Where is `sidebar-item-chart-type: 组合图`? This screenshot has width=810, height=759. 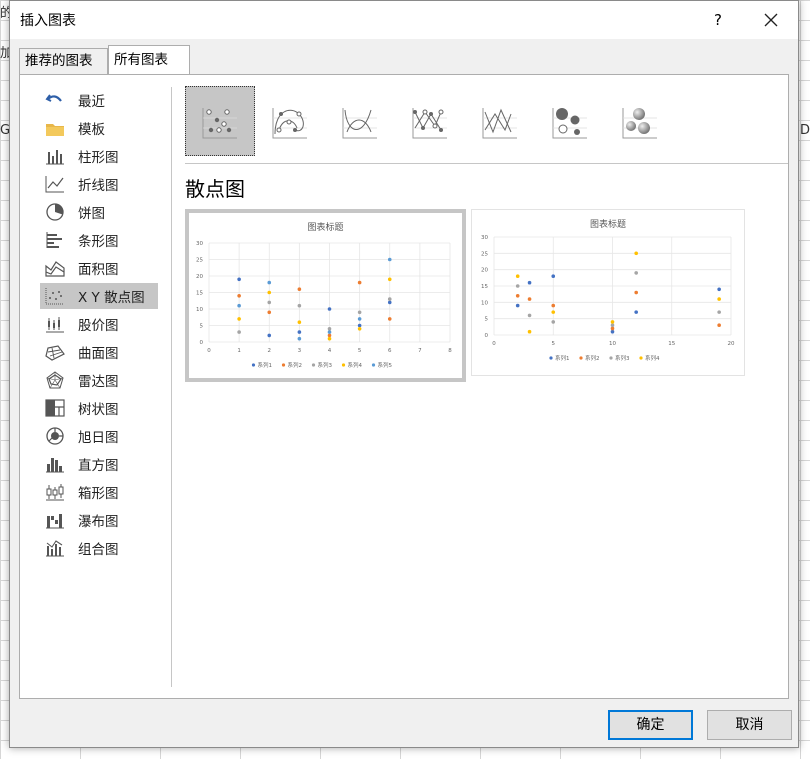 sidebar-item-chart-type: 组合图 is located at coordinates (99, 548).